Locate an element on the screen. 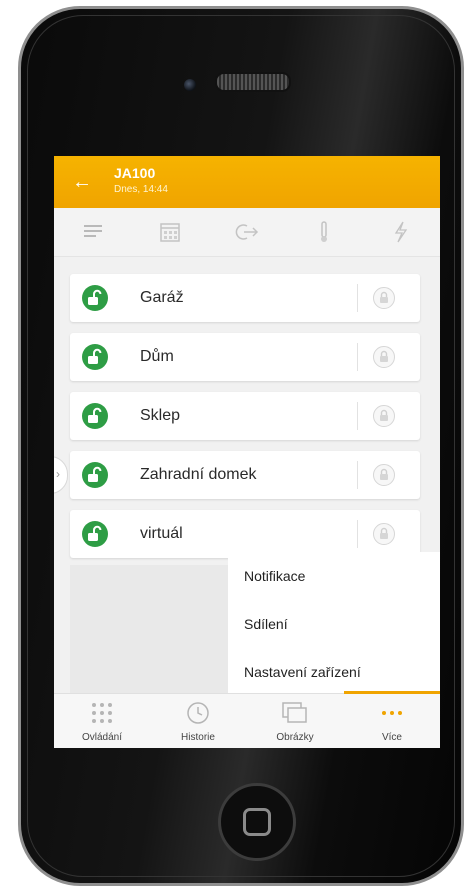 This screenshot has width=476, height=895. thermometer-icon is located at coordinates (324, 232).